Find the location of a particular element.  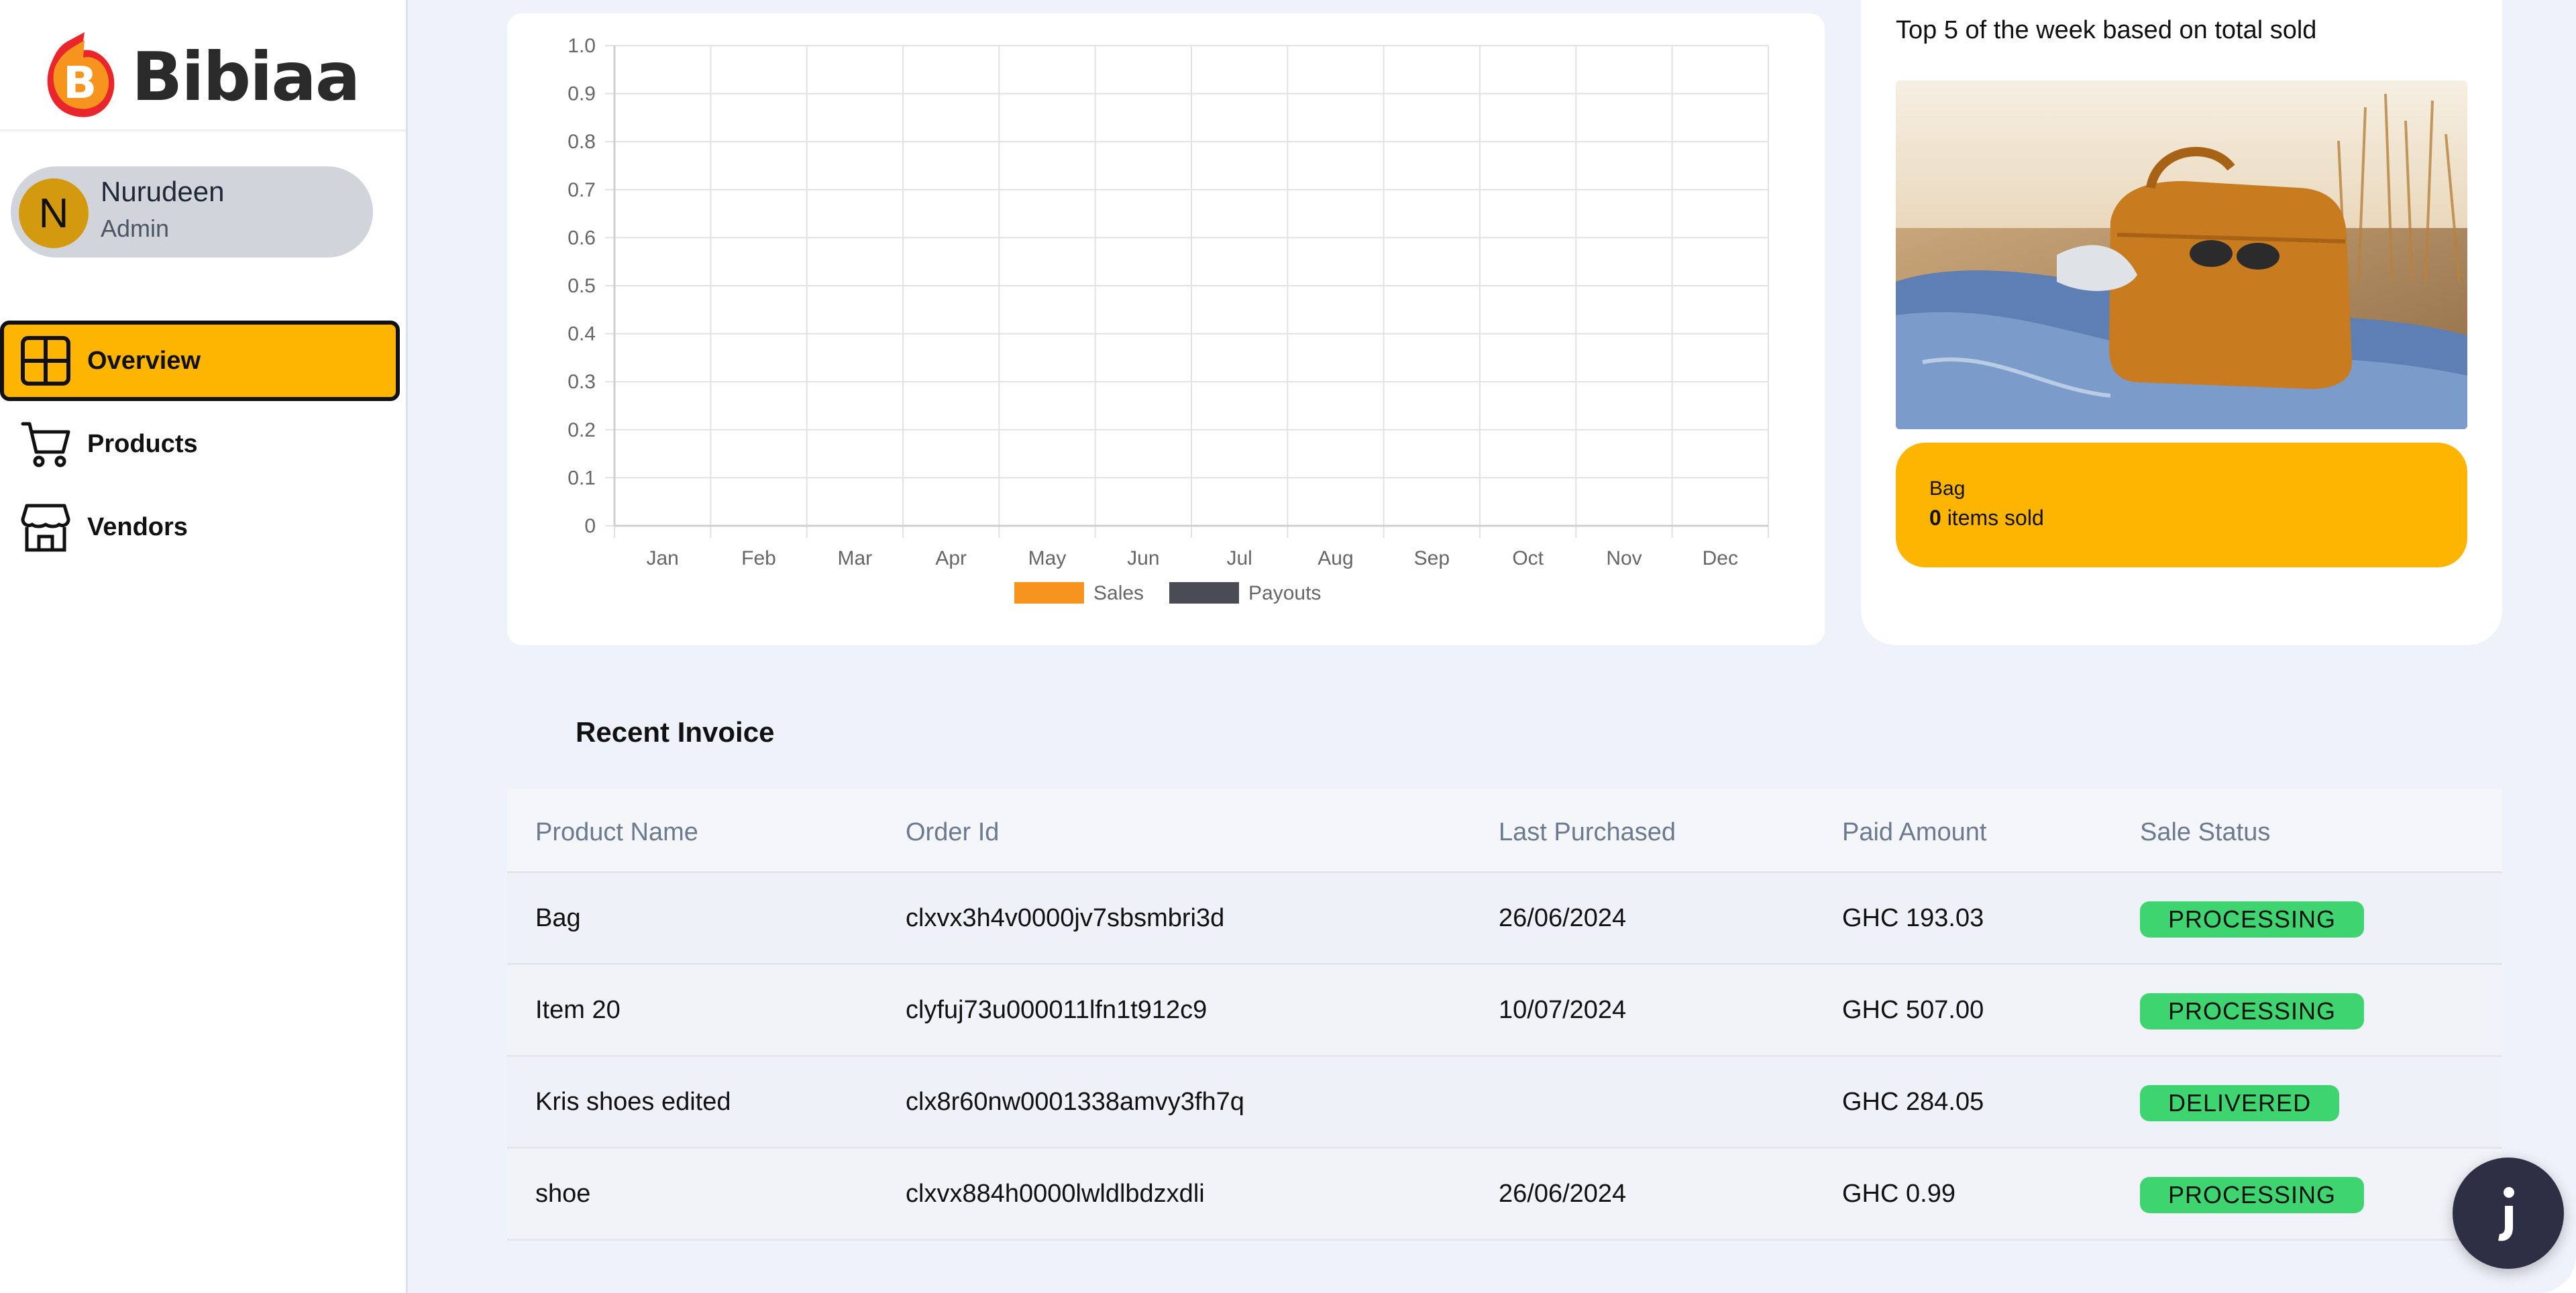

sold-suffix: items sold is located at coordinates (1992, 518).